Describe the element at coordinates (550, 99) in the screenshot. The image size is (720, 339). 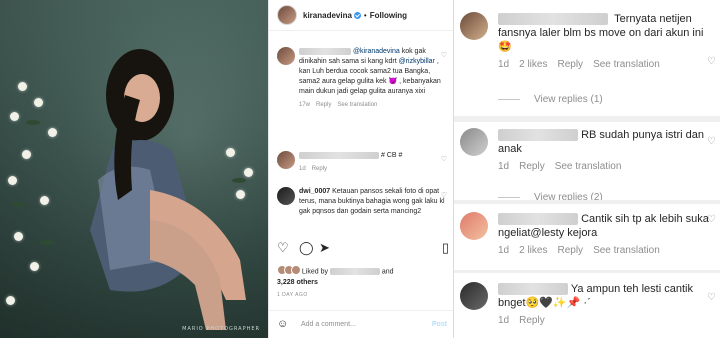
I see `view-replies-link: View replies (1)` at that location.